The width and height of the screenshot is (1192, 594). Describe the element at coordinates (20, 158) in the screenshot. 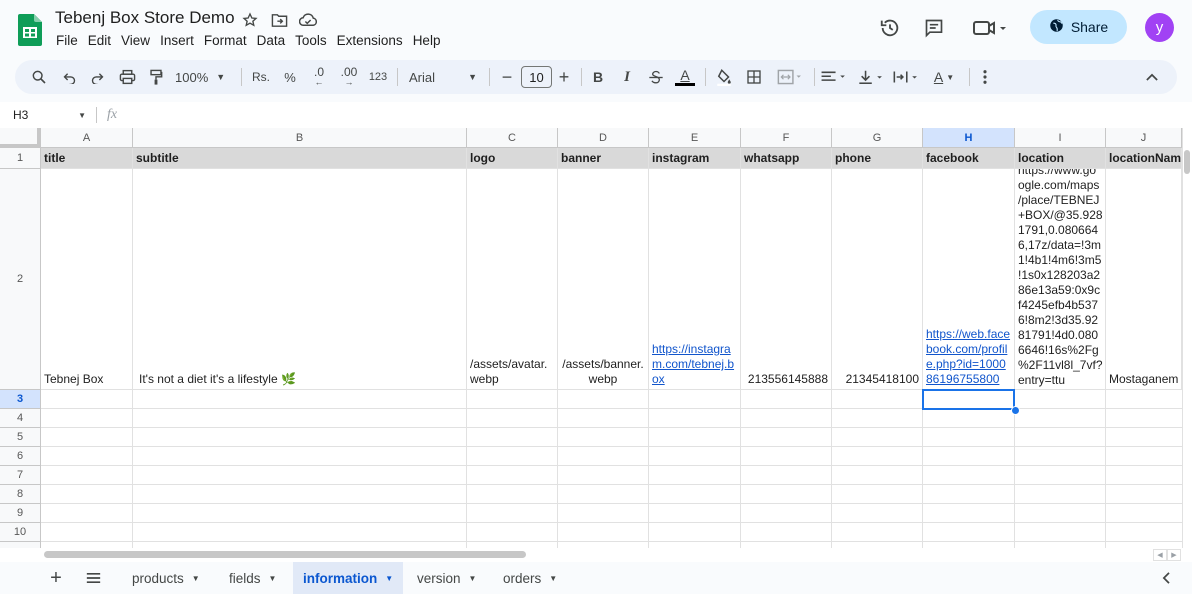

I see `row-header-1: 1` at that location.